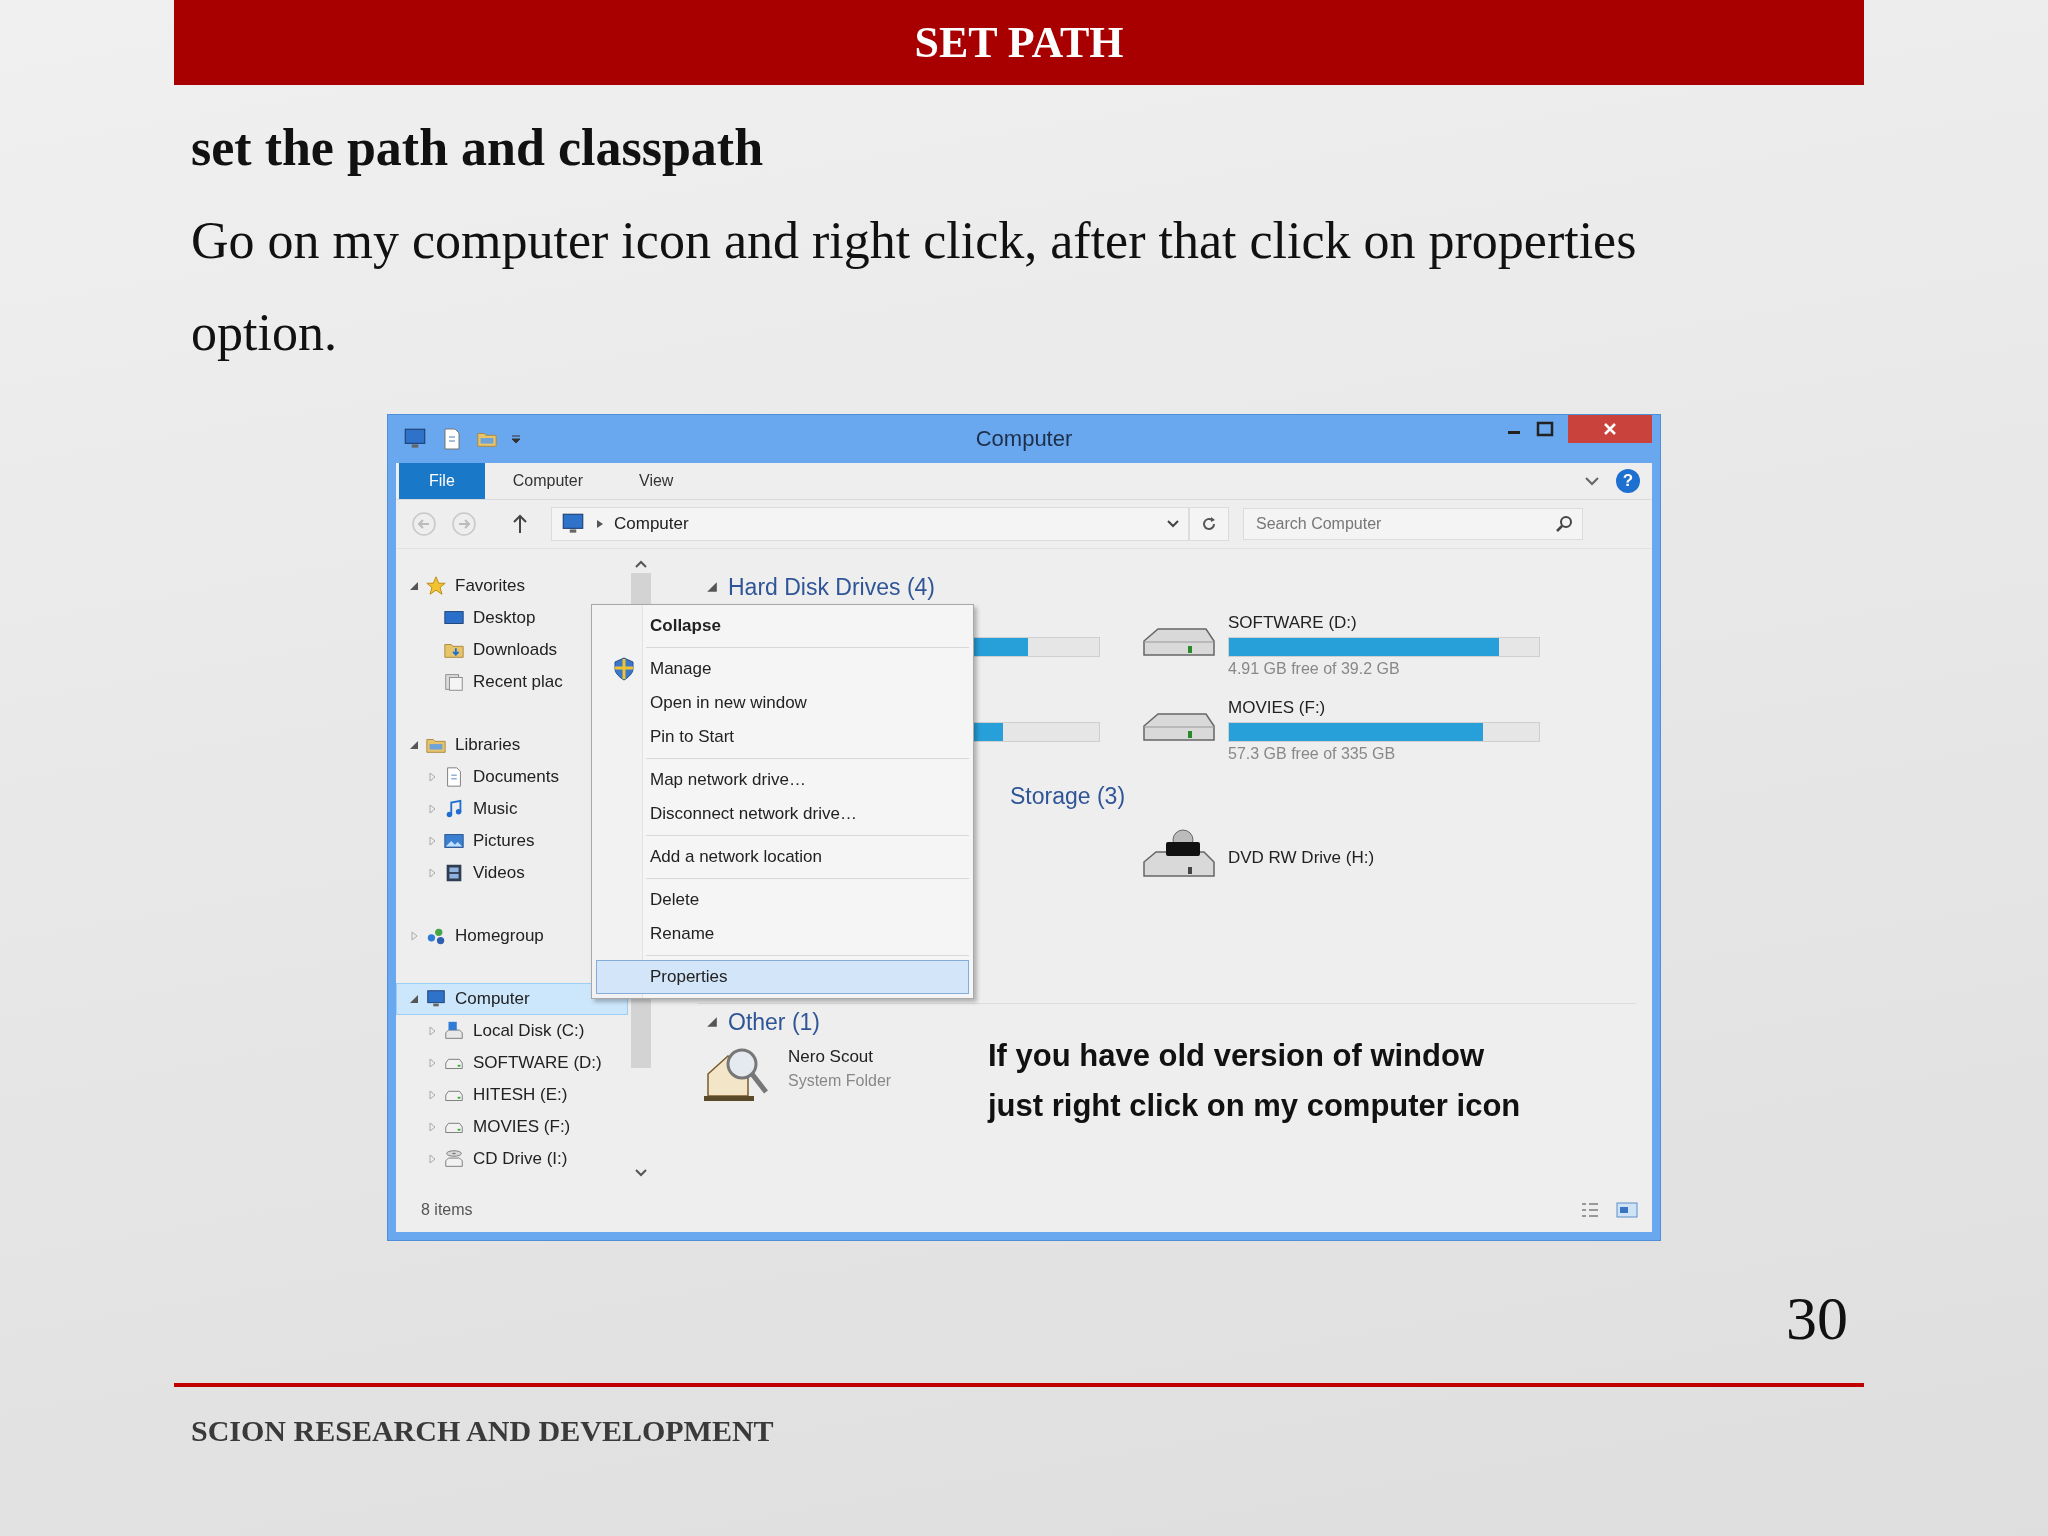 The height and width of the screenshot is (1536, 2048). Describe the element at coordinates (1817, 1318) in the screenshot. I see `page-number: 30` at that location.